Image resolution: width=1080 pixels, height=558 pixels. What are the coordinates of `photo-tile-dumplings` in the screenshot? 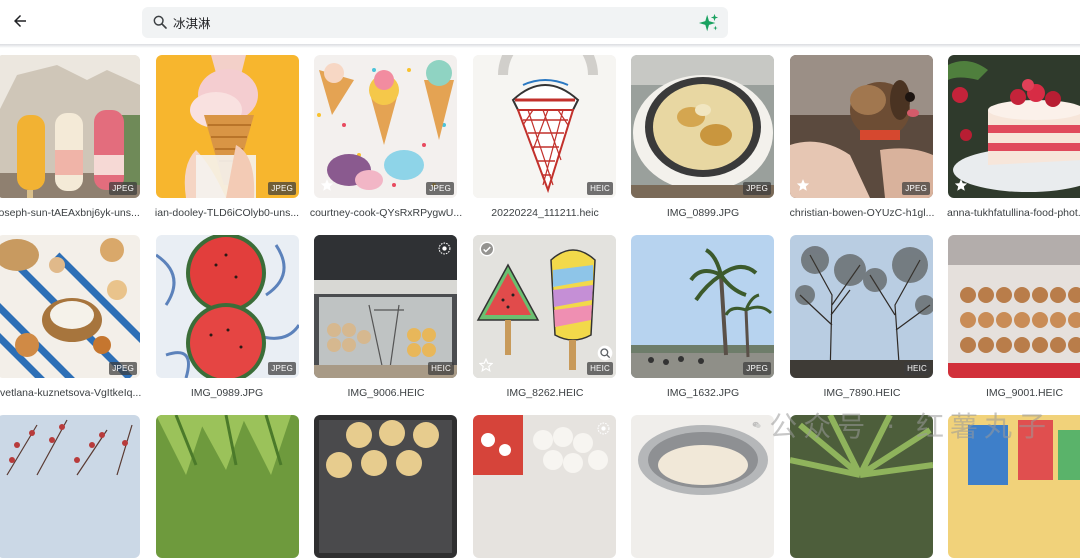 It's located at (544, 486).